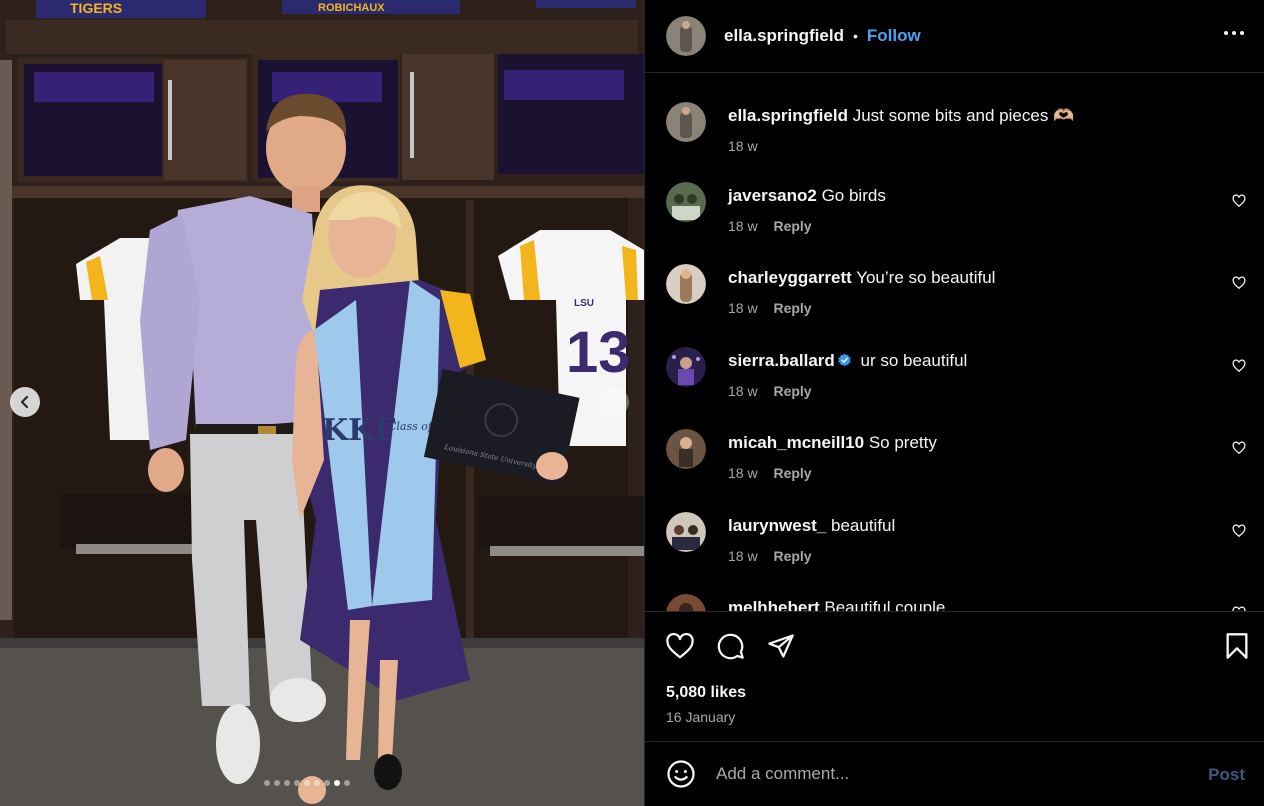  What do you see at coordinates (598, 352) in the screenshot?
I see `jersey-number: 13` at bounding box center [598, 352].